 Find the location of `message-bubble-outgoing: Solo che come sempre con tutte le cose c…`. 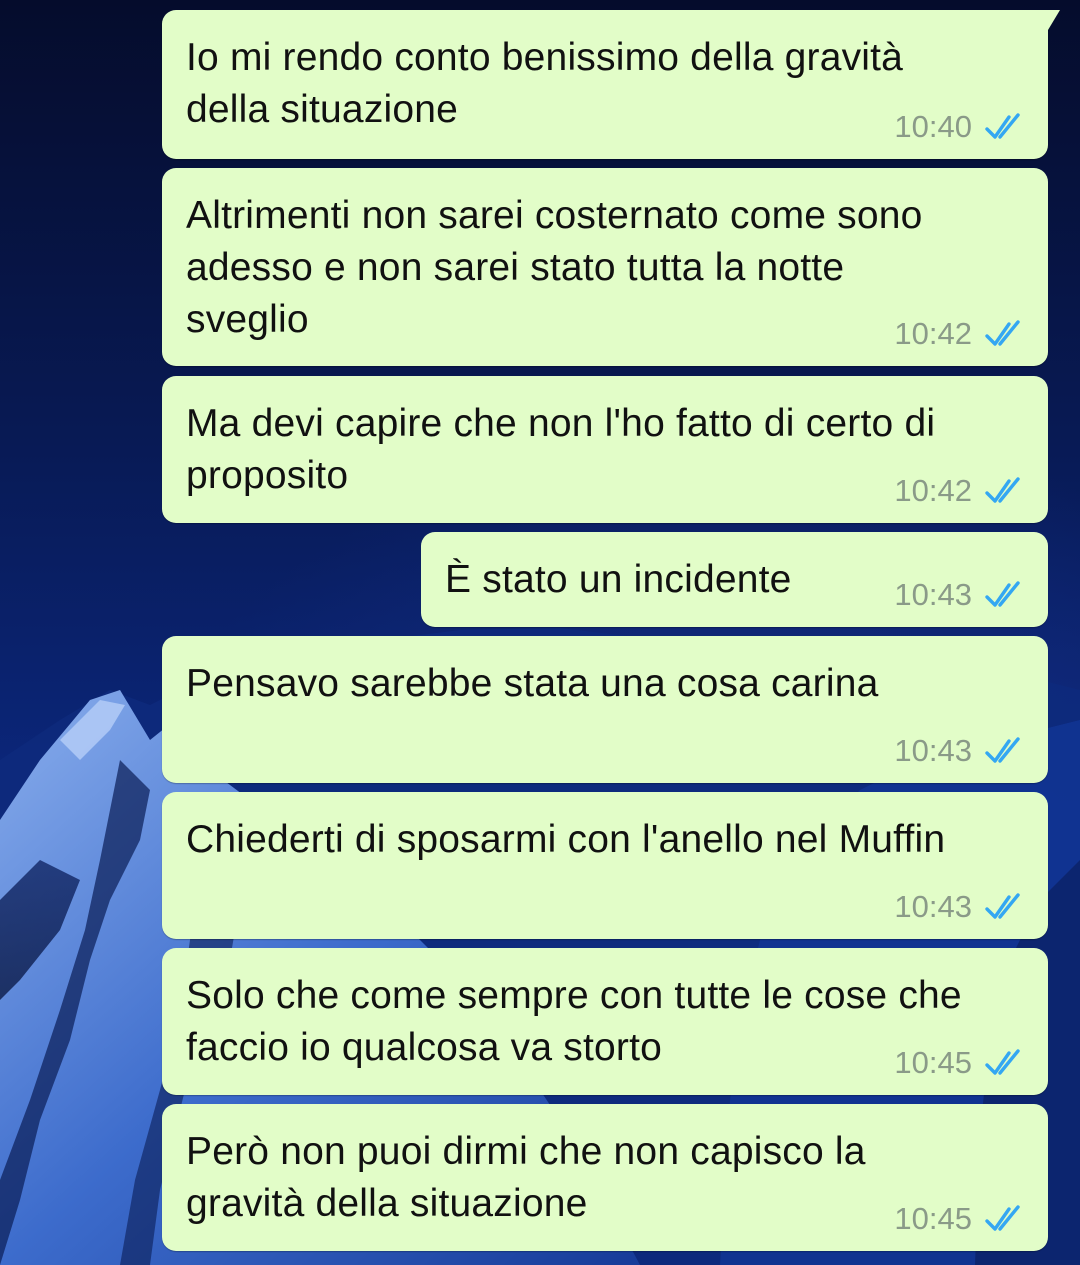

message-bubble-outgoing: Solo che come sempre con tutte le cose c… is located at coordinates (605, 1021).